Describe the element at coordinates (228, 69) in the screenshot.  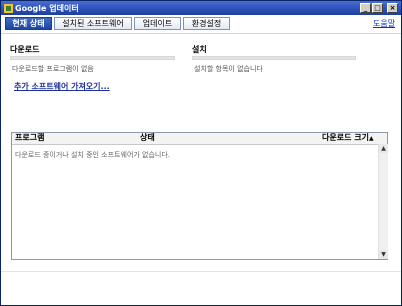
I see `install-status-text: 설치할 항목이 없습니다` at that location.